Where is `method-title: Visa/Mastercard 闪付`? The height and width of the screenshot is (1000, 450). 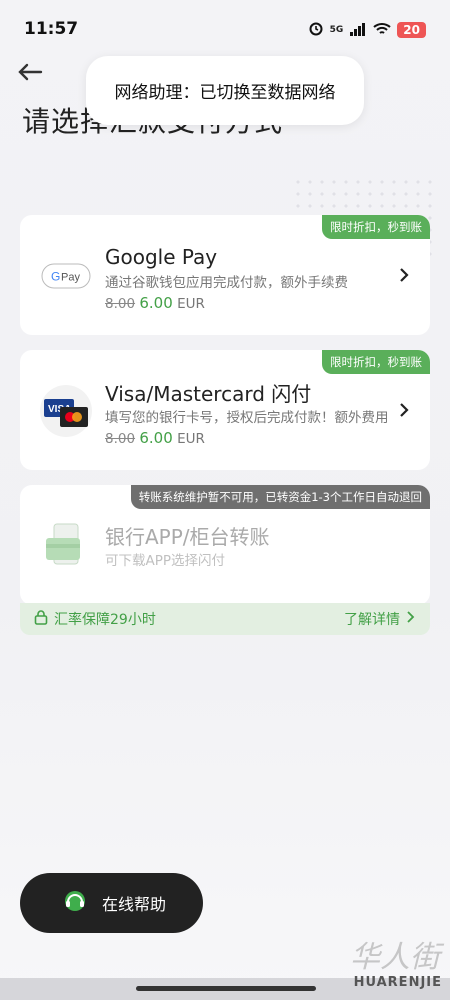 method-title: Visa/Mastercard 闪付 is located at coordinates (208, 394).